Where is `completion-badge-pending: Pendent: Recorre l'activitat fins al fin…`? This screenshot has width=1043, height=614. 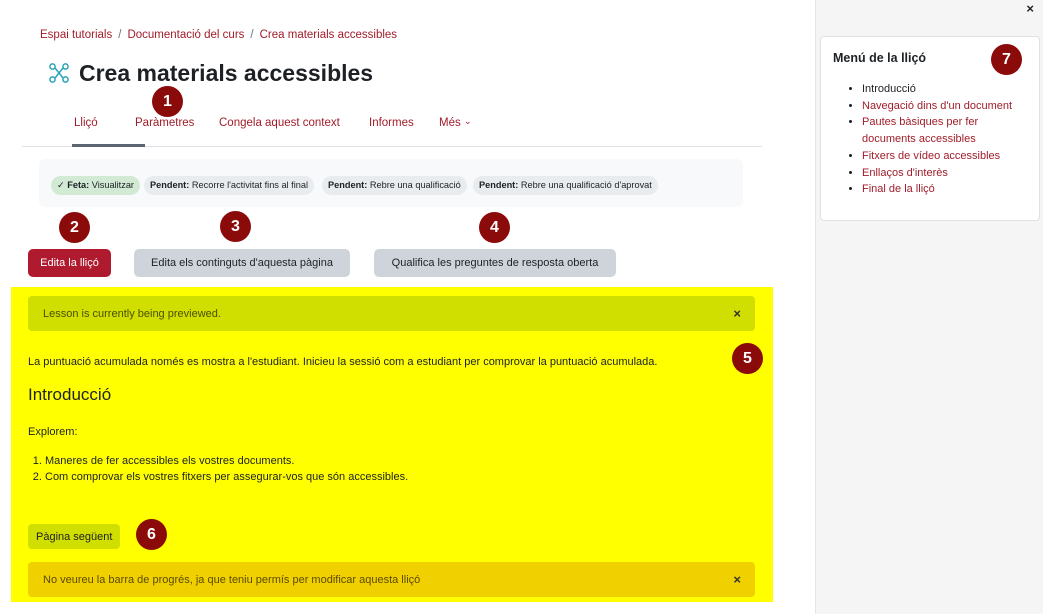
completion-badge-pending: Pendent: Recorre l'activitat fins al fin… is located at coordinates (229, 185).